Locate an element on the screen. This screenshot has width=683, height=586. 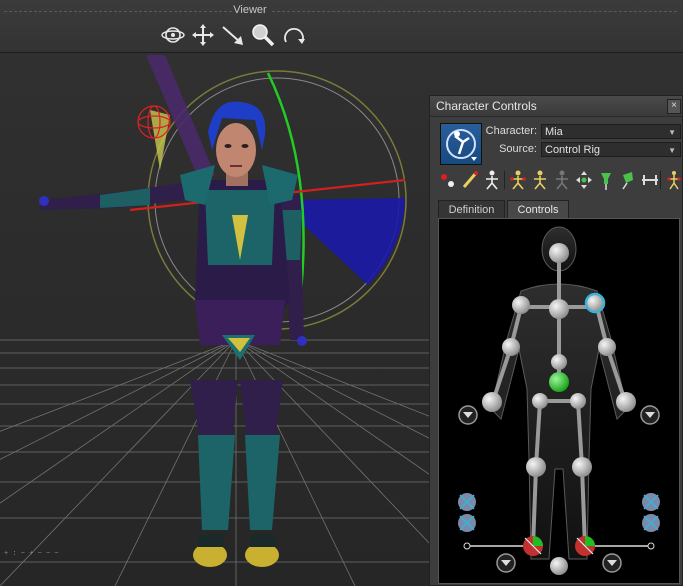
dolly-tool-button is located at coordinates (233, 35).